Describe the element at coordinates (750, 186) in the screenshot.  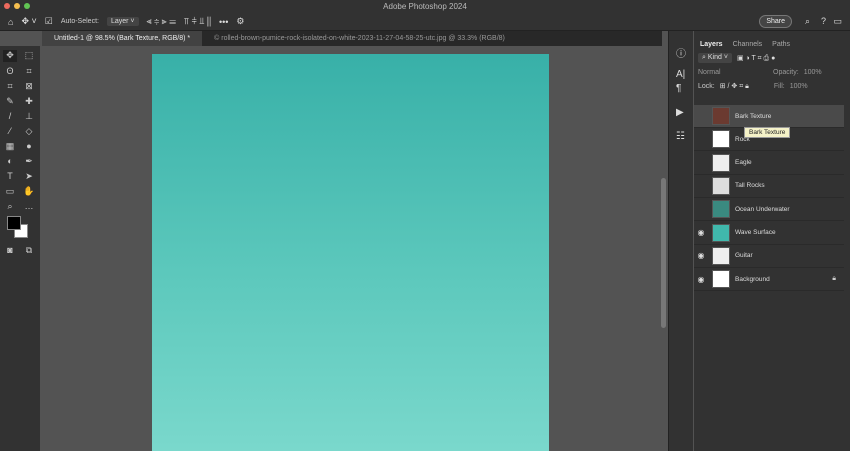
I see `layer-name: Tall Rocks` at that location.